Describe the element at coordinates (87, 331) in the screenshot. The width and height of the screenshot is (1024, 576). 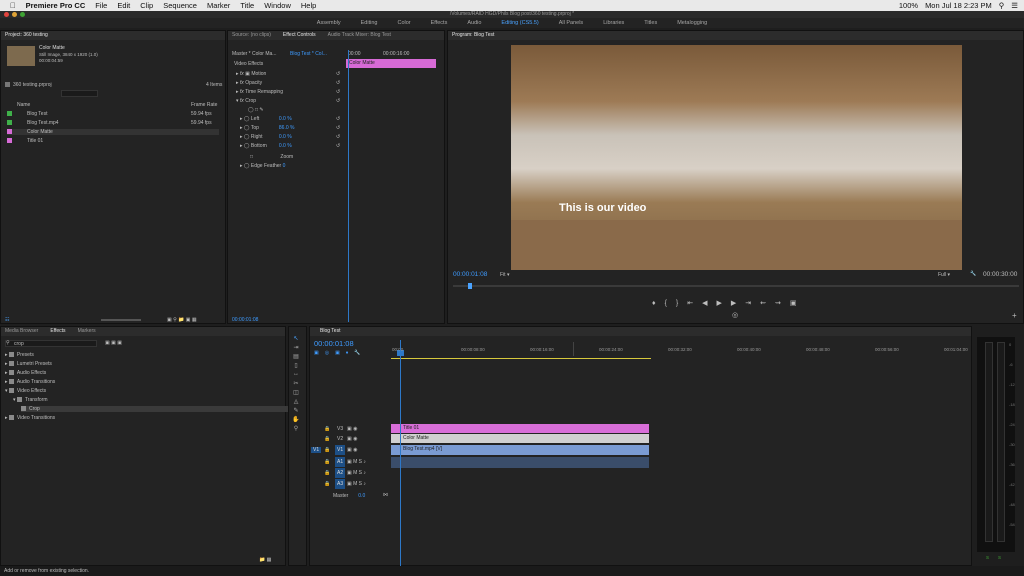
I see `tab-markers: Markers` at that location.